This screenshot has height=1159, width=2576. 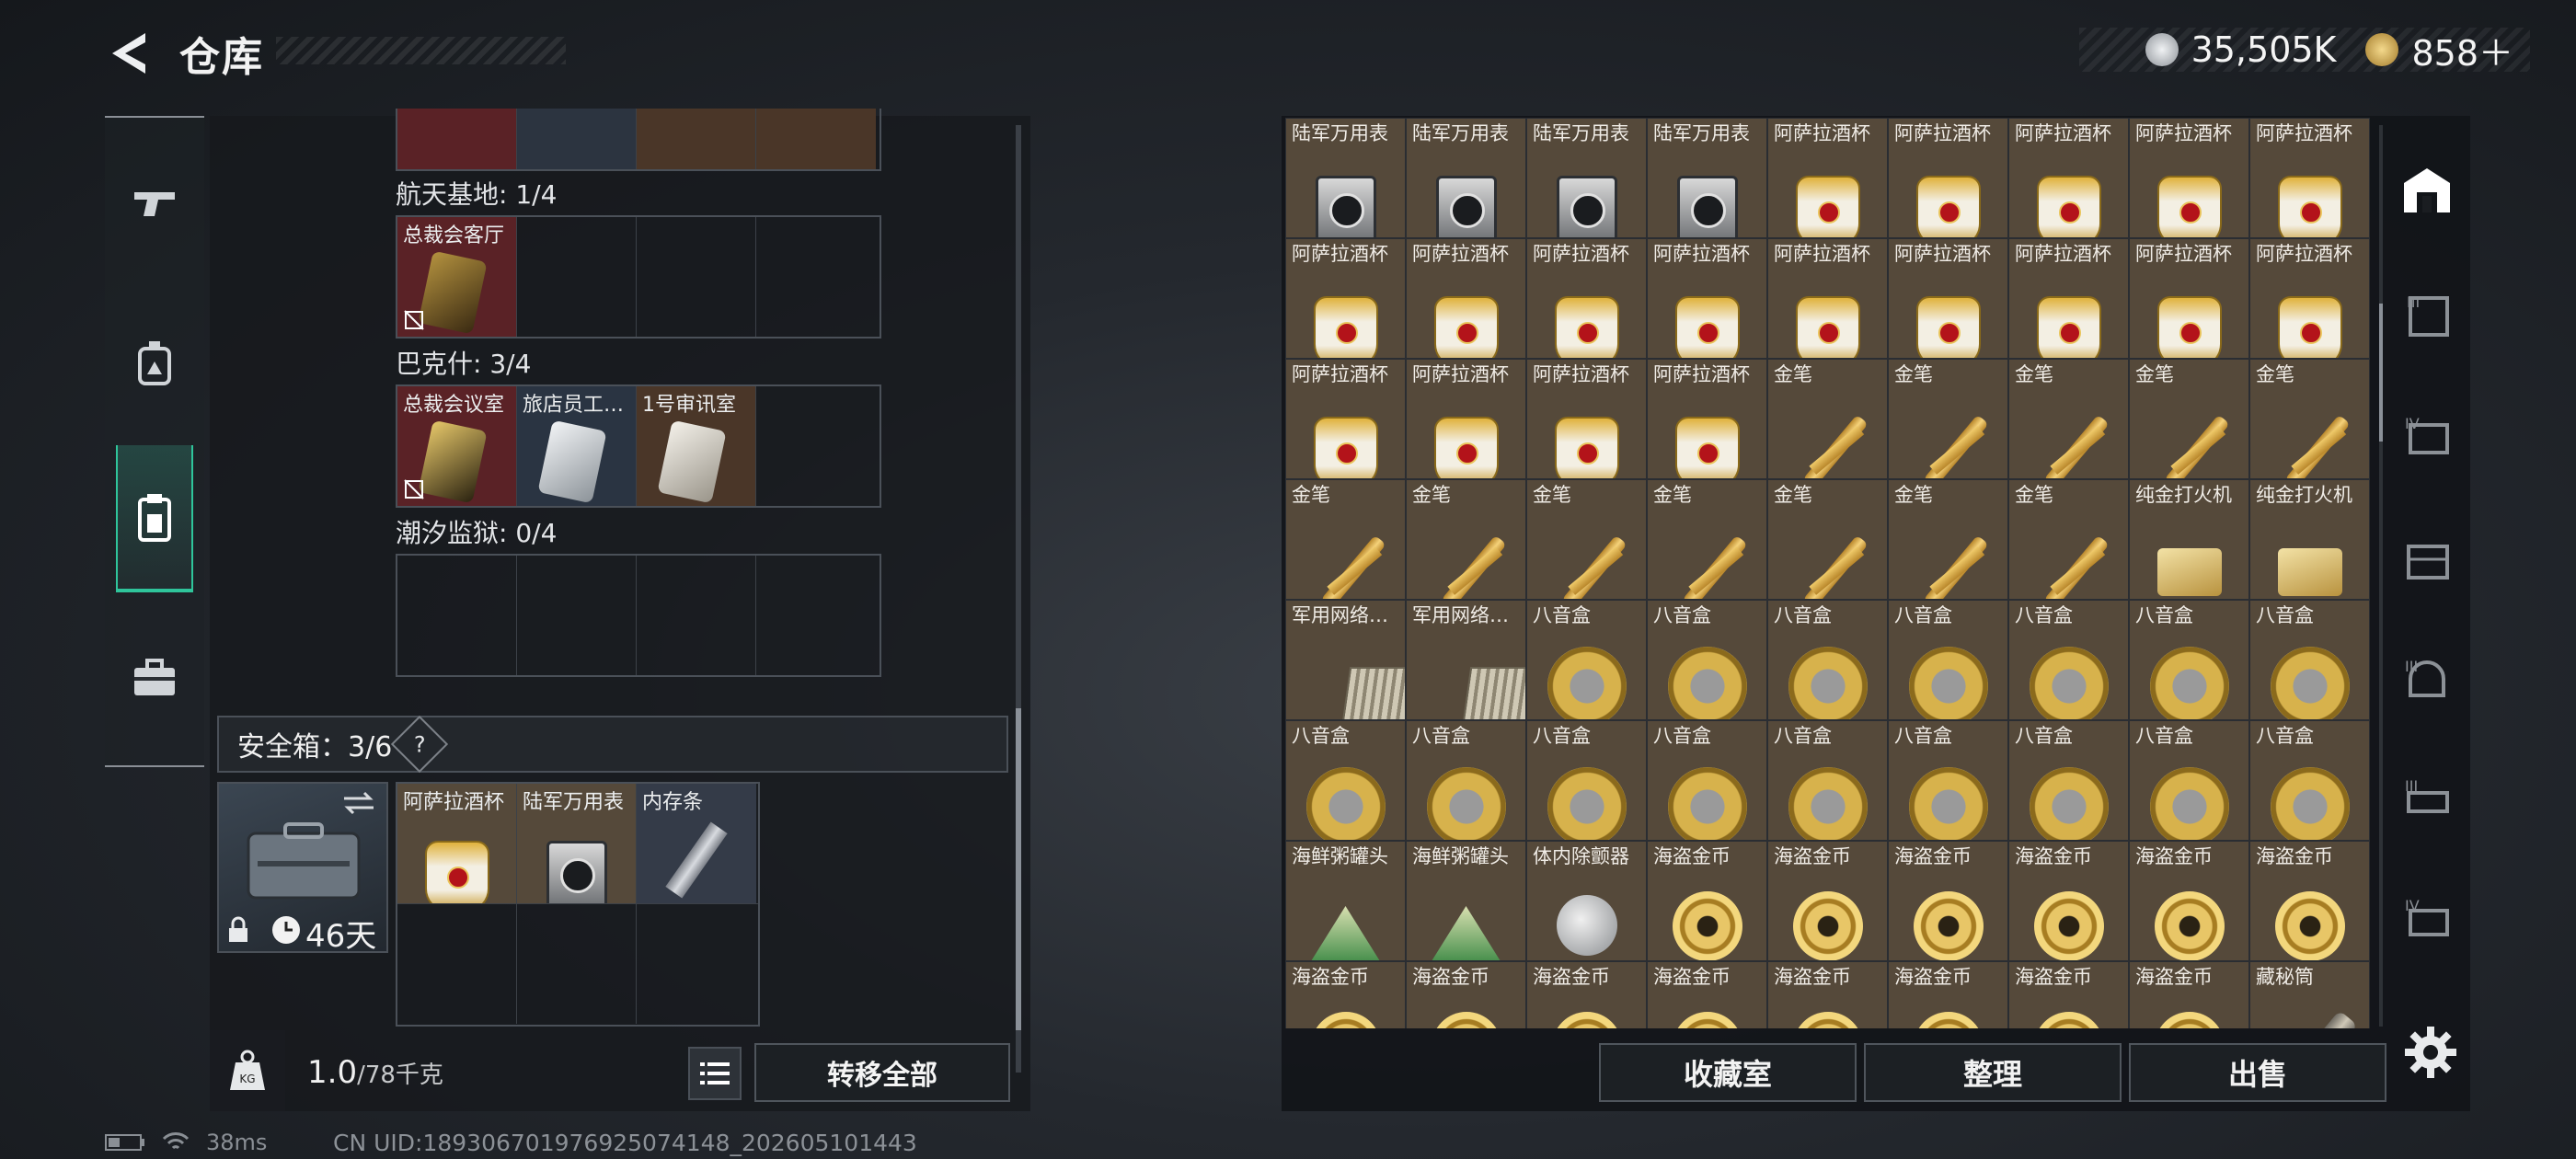 I want to click on safe-item-slot: 内存条, so click(x=696, y=843).